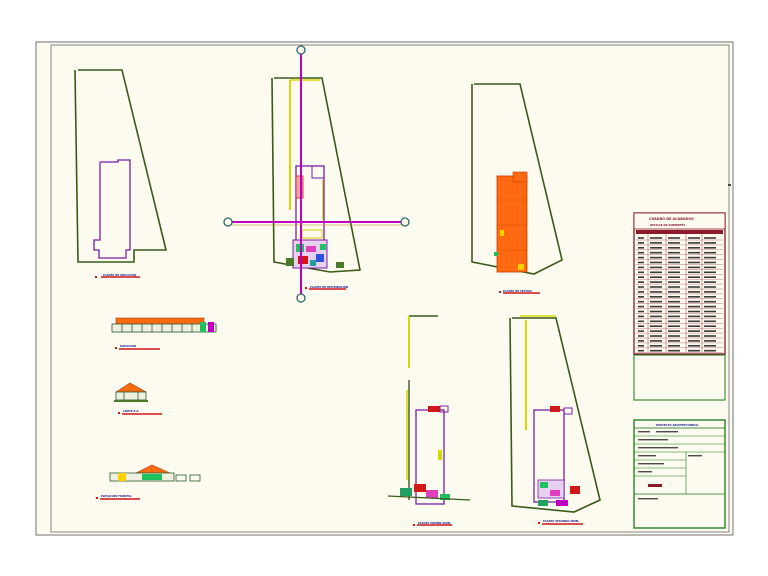  What do you see at coordinates (131, 411) in the screenshot?
I see `elevation-2-label: CORTE A-A` at bounding box center [131, 411].